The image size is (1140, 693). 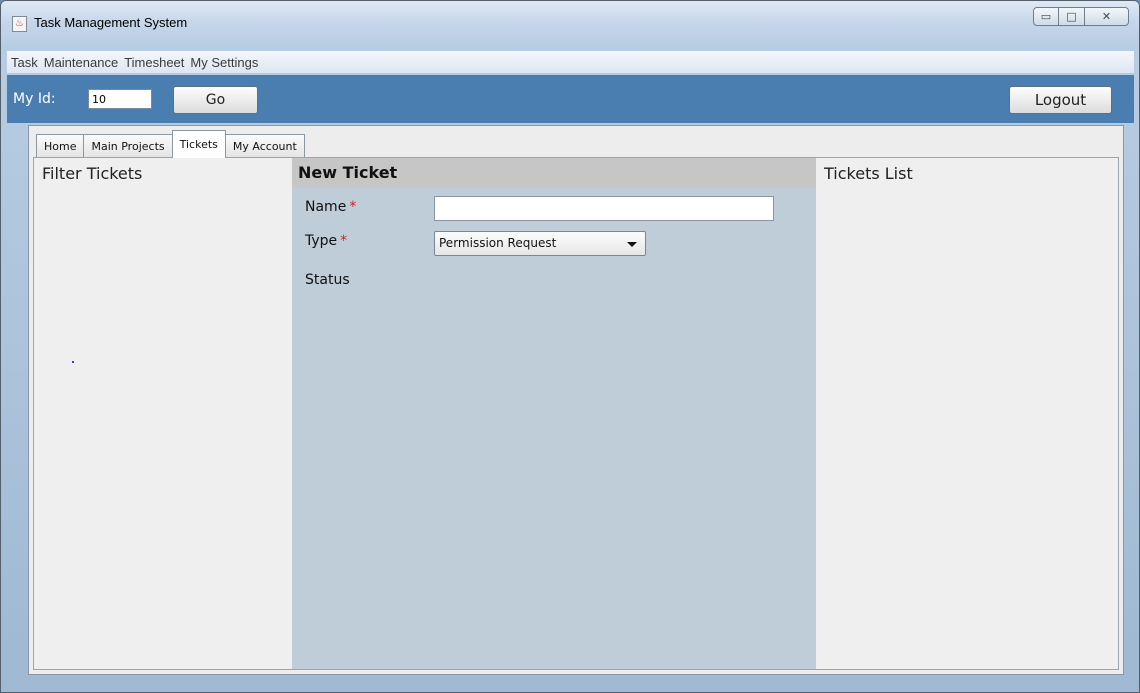 What do you see at coordinates (570, 23) in the screenshot?
I see `title-bar: ♨ Task Management System ▭ □ ✕` at bounding box center [570, 23].